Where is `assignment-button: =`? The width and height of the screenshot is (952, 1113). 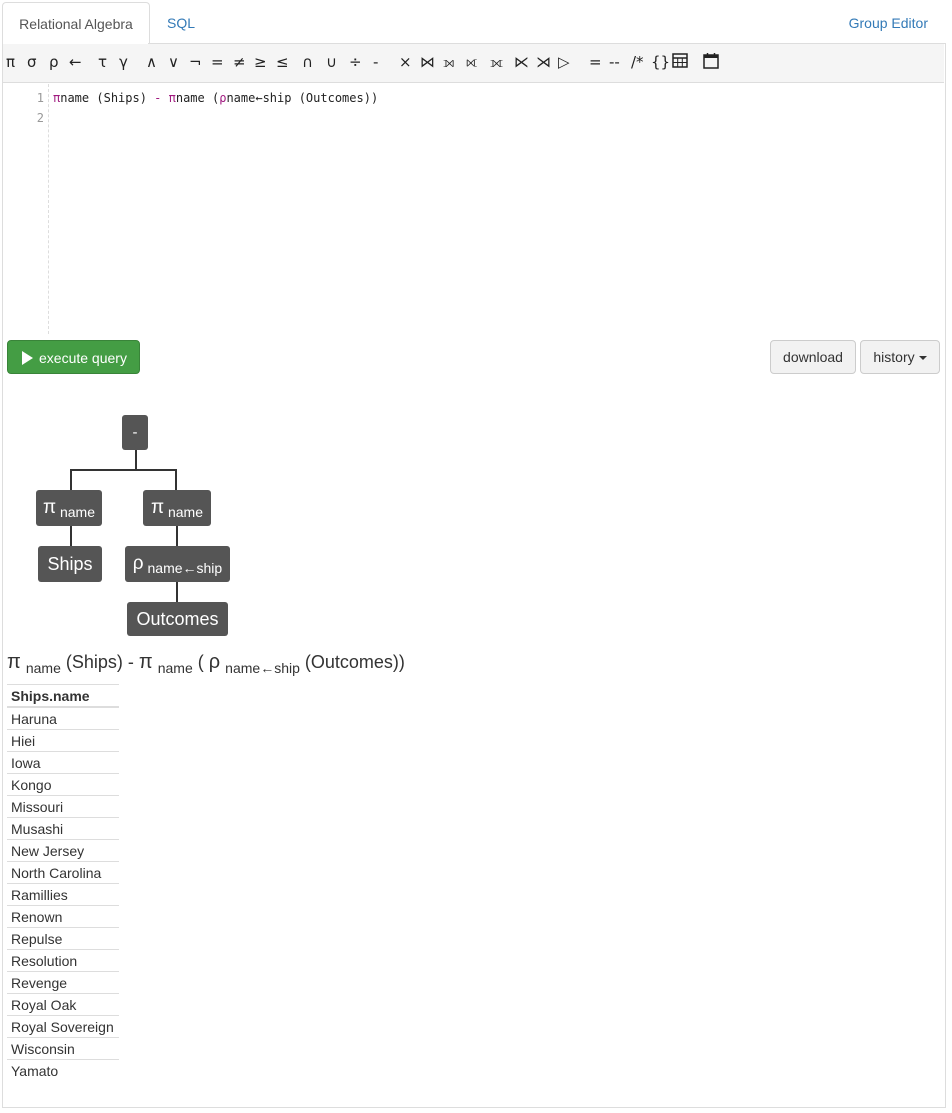 assignment-button: = is located at coordinates (595, 62).